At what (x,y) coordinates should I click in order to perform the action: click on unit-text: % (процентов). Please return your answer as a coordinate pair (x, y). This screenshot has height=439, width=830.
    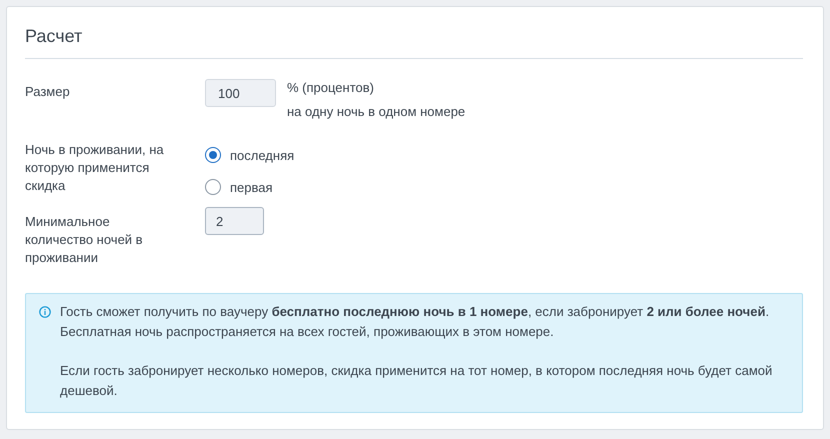
    Looking at the image, I should click on (331, 88).